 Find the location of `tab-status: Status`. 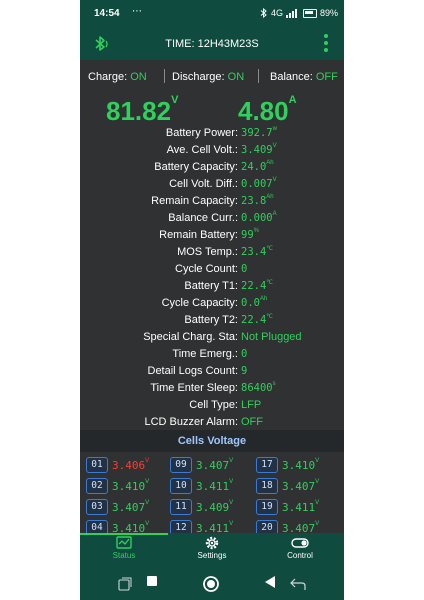

tab-status: Status is located at coordinates (124, 547).